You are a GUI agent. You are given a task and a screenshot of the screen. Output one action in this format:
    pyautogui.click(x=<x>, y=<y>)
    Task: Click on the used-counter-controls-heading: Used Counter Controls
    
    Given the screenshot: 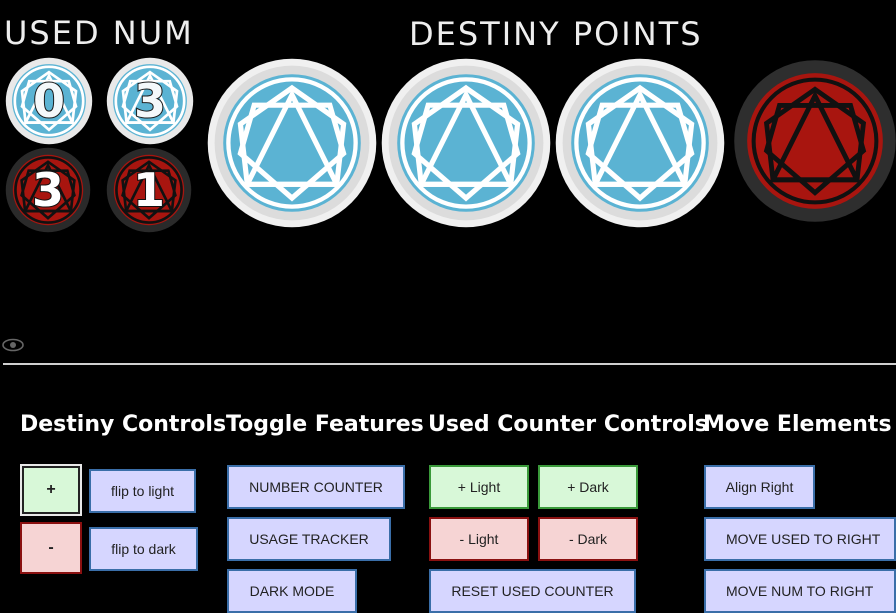 What is the action you would take?
    pyautogui.click(x=568, y=424)
    